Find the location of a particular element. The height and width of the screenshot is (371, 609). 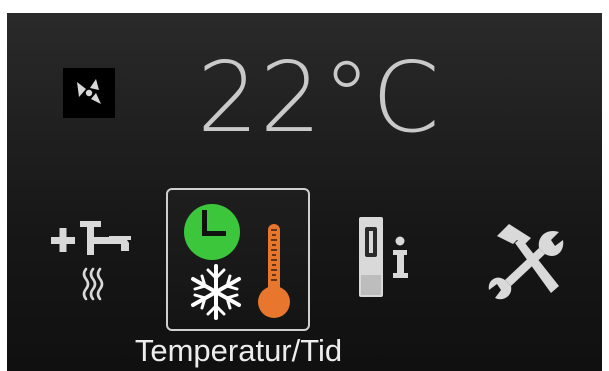

hot-water-faucet-icon is located at coordinates (92, 255).